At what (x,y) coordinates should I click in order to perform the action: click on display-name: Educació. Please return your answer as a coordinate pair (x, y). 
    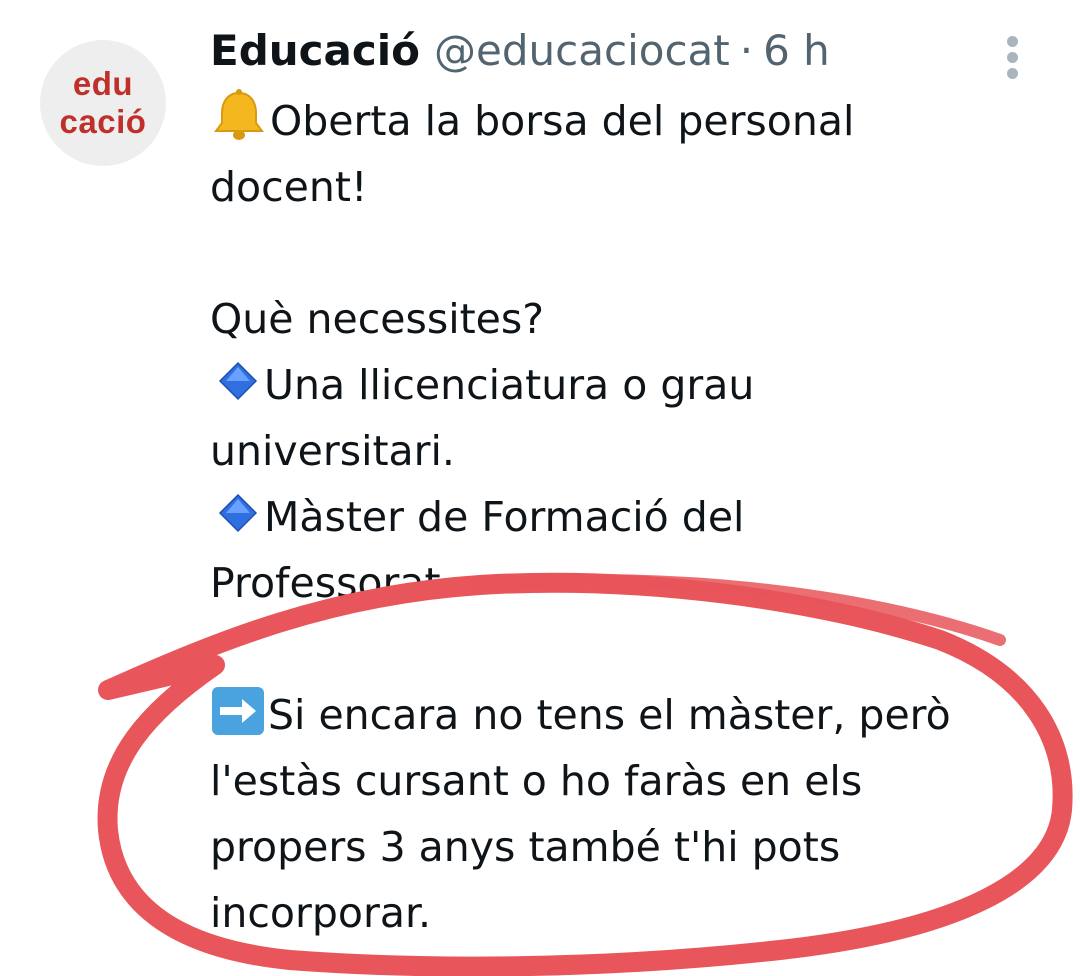
    Looking at the image, I should click on (315, 50).